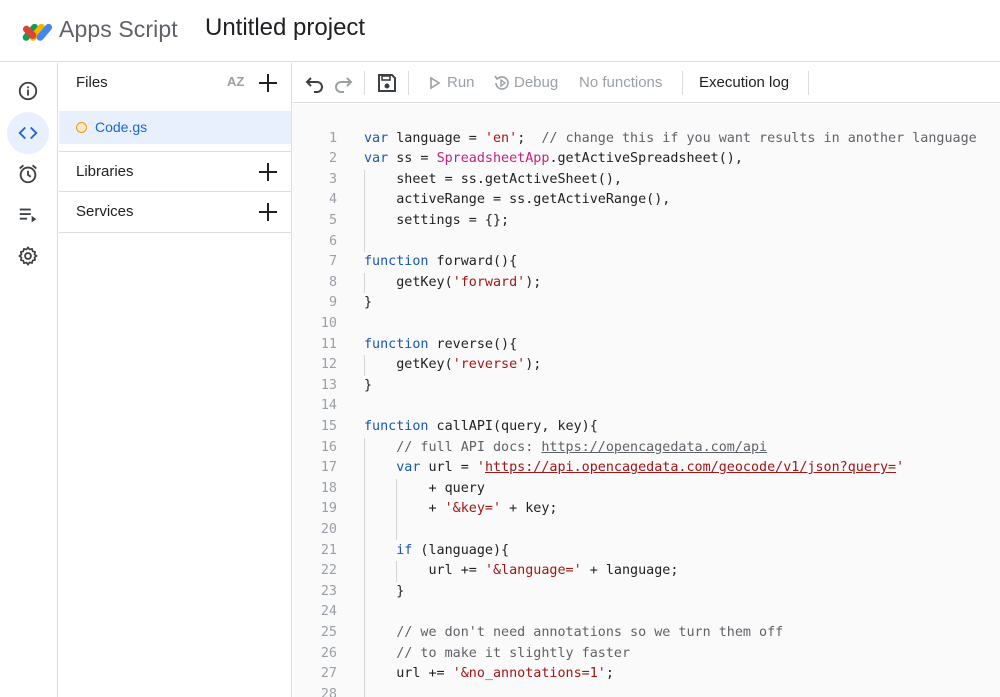 The image size is (1000, 697). Describe the element at coordinates (646, 365) in the screenshot. I see `code-line: 12 getKey('reverse');` at that location.